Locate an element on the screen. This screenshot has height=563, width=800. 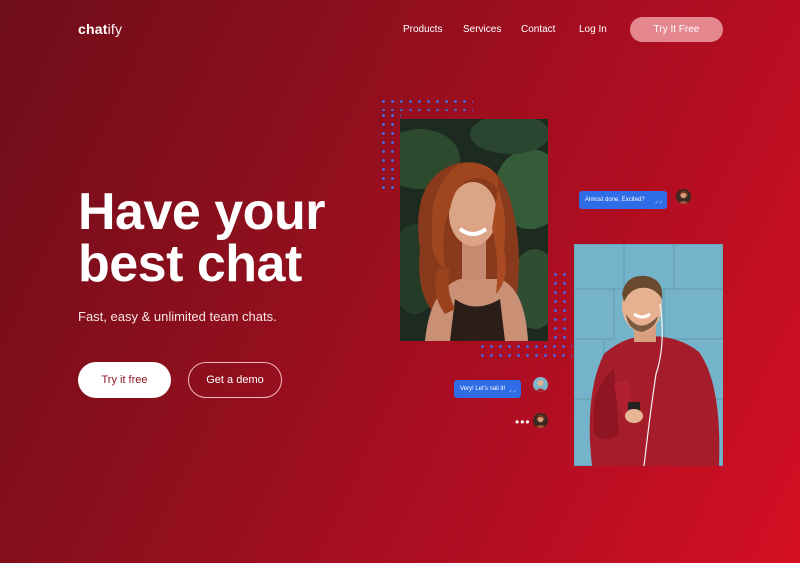
nav-contact-link: Contact is located at coordinates (538, 29).